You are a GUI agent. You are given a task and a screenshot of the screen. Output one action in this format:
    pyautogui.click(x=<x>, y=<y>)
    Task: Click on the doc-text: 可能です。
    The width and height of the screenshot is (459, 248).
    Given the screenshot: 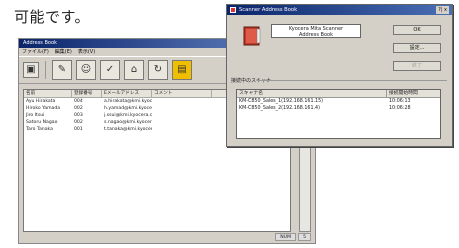 What is the action you would take?
    pyautogui.click(x=52, y=17)
    